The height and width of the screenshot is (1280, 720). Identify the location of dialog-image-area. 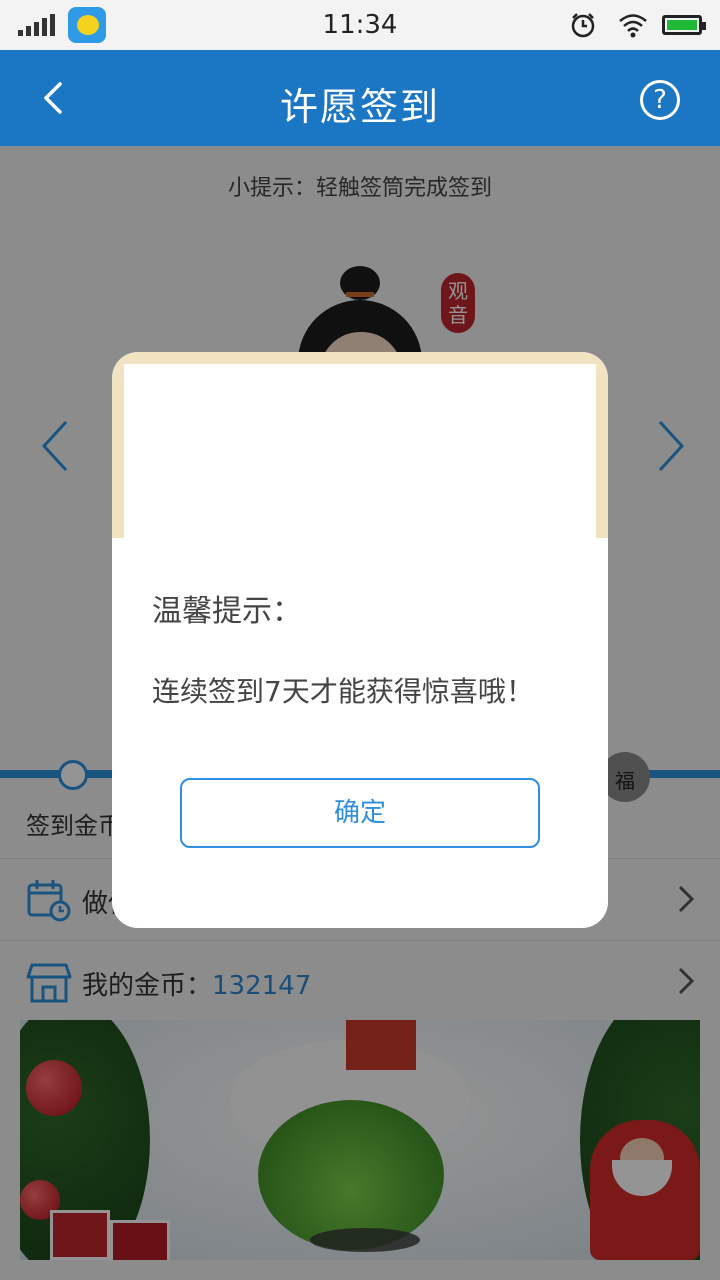
(360, 451).